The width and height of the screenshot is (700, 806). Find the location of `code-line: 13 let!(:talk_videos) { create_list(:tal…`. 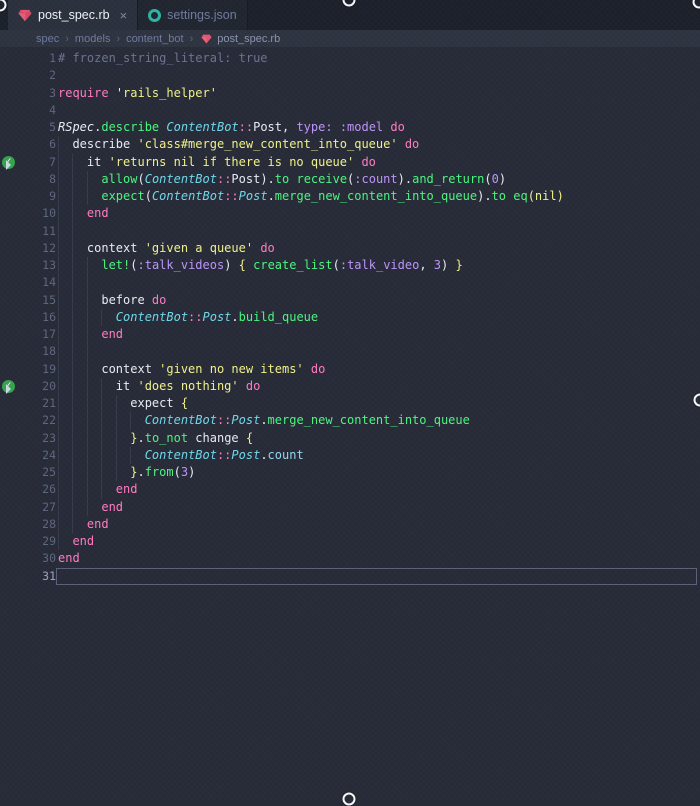

code-line: 13 let!(:talk_videos) { create_list(:tal… is located at coordinates (350, 265).